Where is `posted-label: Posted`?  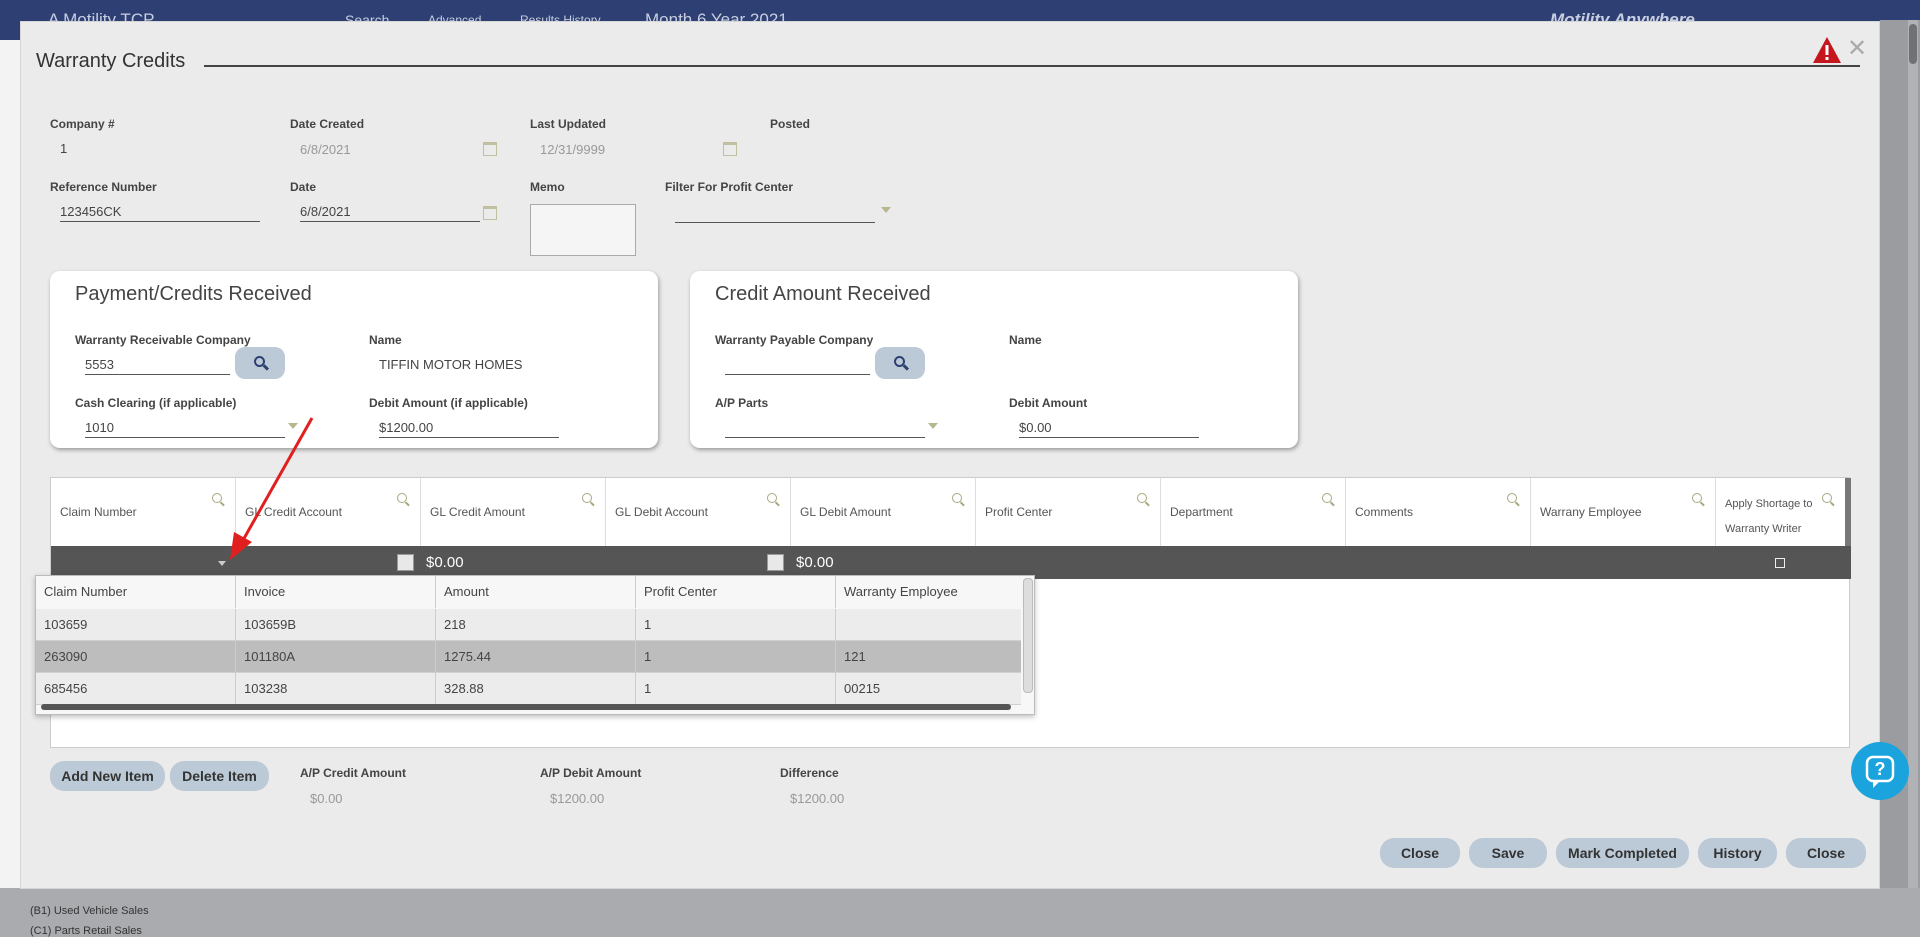
posted-label: Posted is located at coordinates (790, 124).